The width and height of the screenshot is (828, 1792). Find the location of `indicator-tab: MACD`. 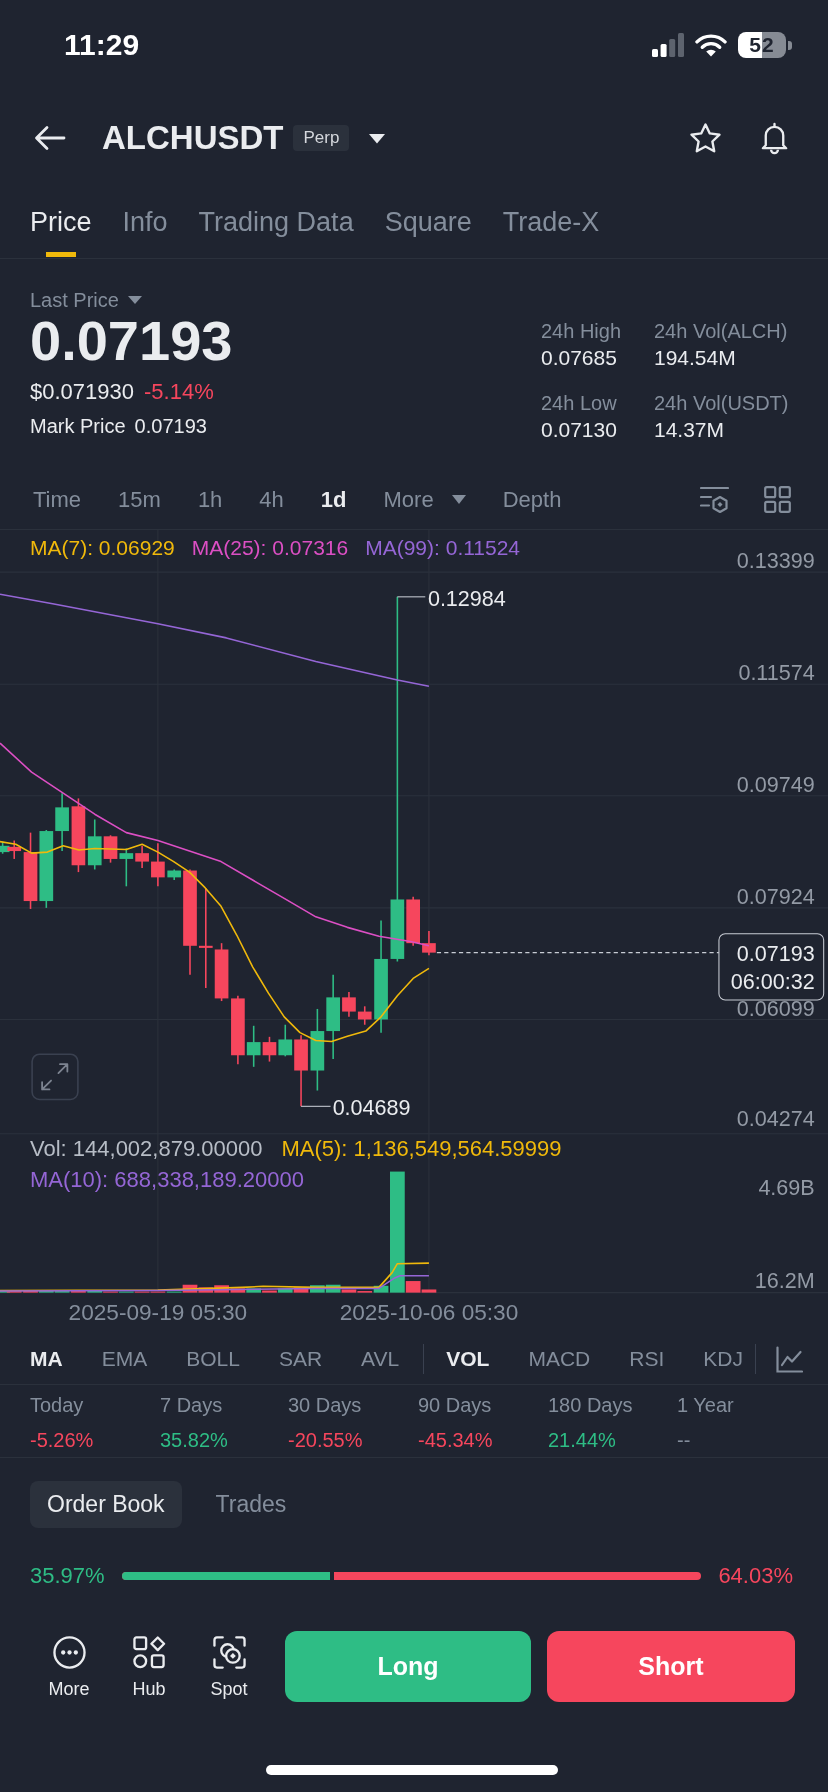

indicator-tab: MACD is located at coordinates (559, 1359).